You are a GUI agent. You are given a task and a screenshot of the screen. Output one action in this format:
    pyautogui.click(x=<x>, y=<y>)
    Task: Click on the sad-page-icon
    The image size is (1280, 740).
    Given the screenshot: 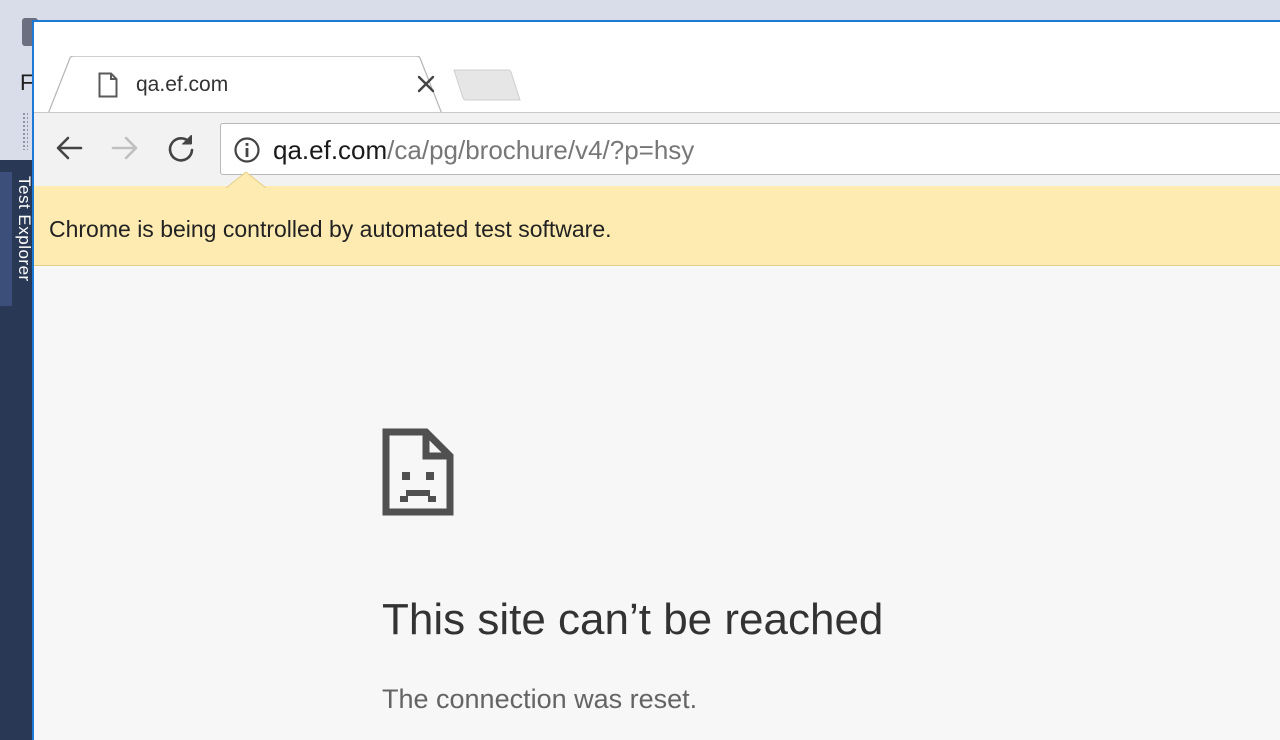 What is the action you would take?
    pyautogui.click(x=418, y=472)
    